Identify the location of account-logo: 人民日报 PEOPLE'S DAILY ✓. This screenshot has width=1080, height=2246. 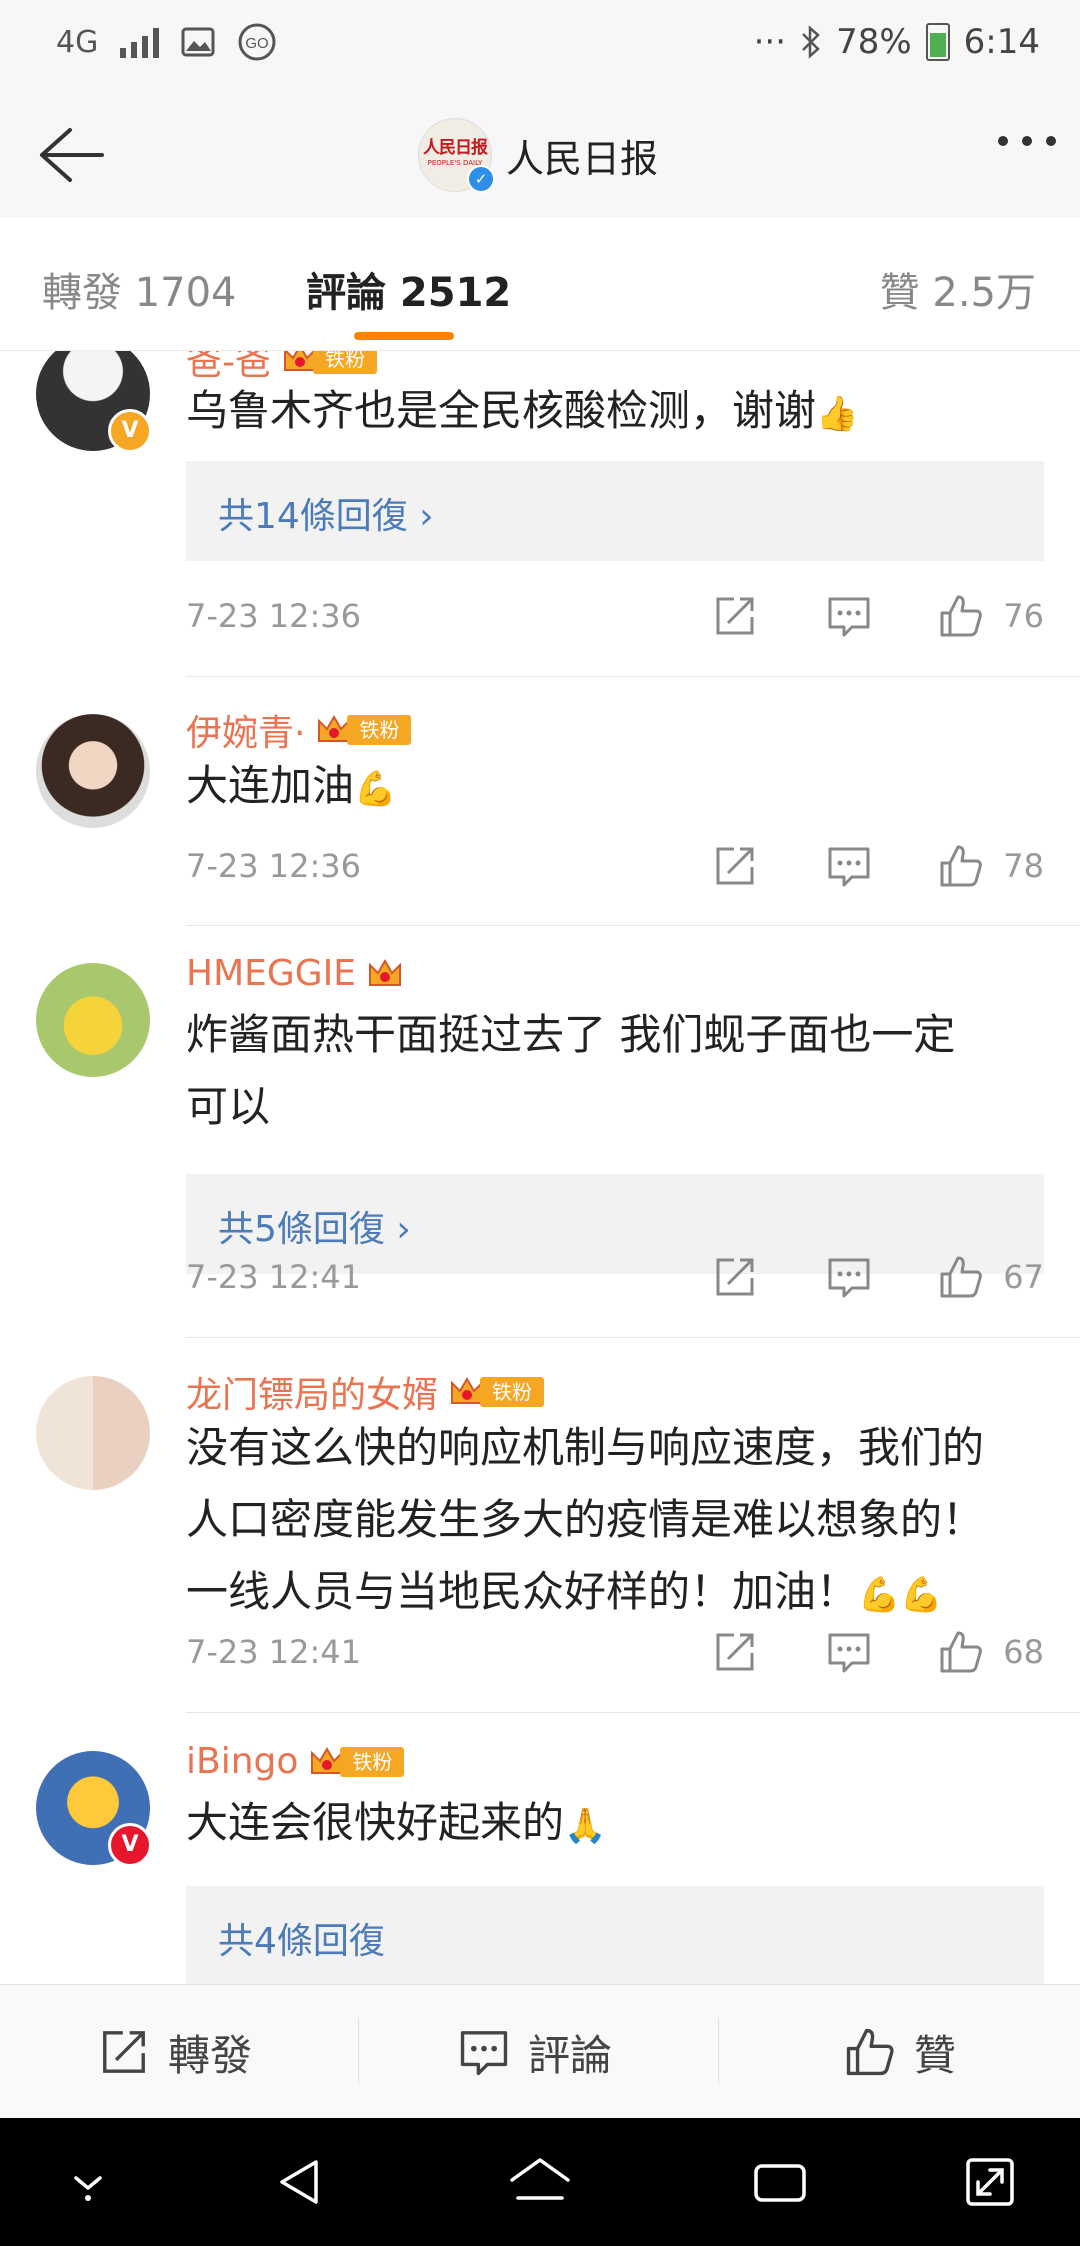
(456, 155).